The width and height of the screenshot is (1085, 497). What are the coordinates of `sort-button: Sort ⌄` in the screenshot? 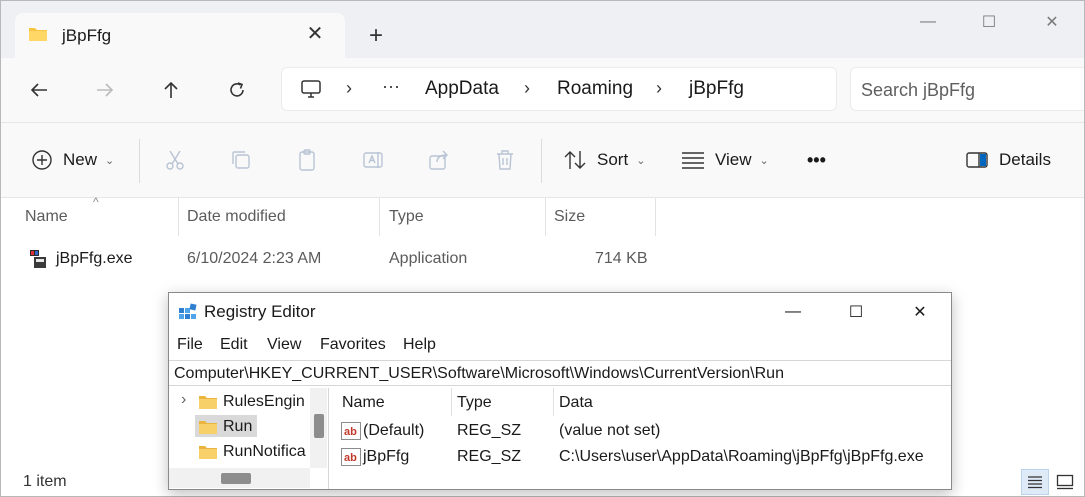 It's located at (604, 160).